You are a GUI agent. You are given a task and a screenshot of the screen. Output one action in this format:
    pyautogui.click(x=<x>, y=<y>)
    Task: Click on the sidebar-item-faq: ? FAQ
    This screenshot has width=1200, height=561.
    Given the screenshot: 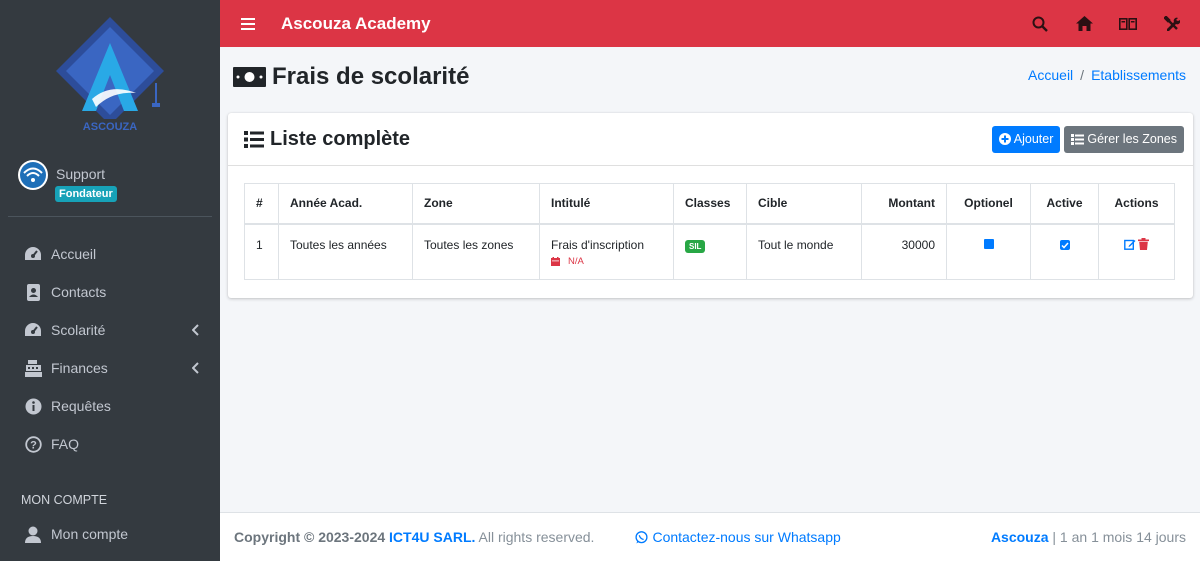 What is the action you would take?
    pyautogui.click(x=110, y=444)
    